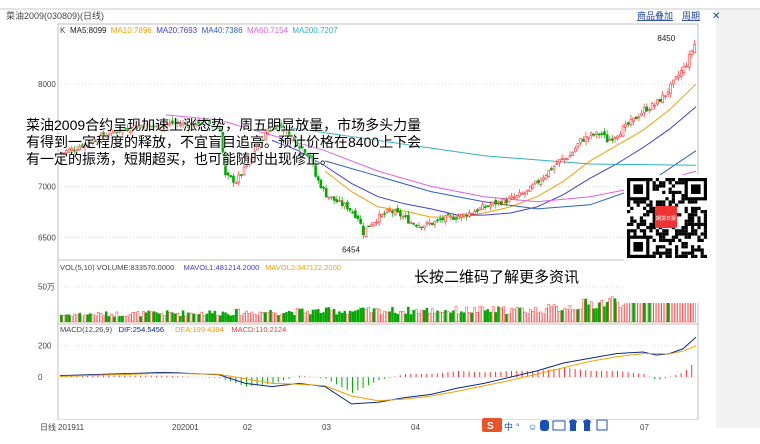  Describe the element at coordinates (691, 16) in the screenshot. I see `period-link: 周期` at that location.